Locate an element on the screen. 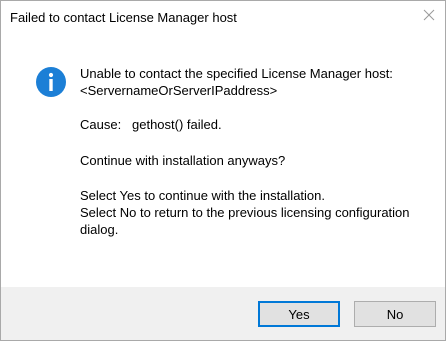 This screenshot has width=446, height=341. cause-row: Cause: gethost() failed. is located at coordinates (257, 124).